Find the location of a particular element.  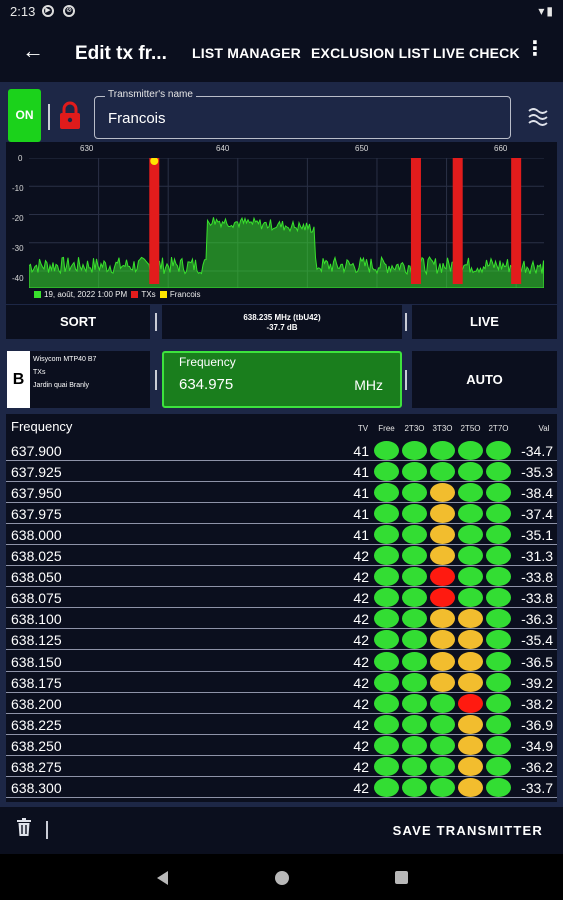

table-row: 638.125 42 -35.4 is located at coordinates (281, 640).